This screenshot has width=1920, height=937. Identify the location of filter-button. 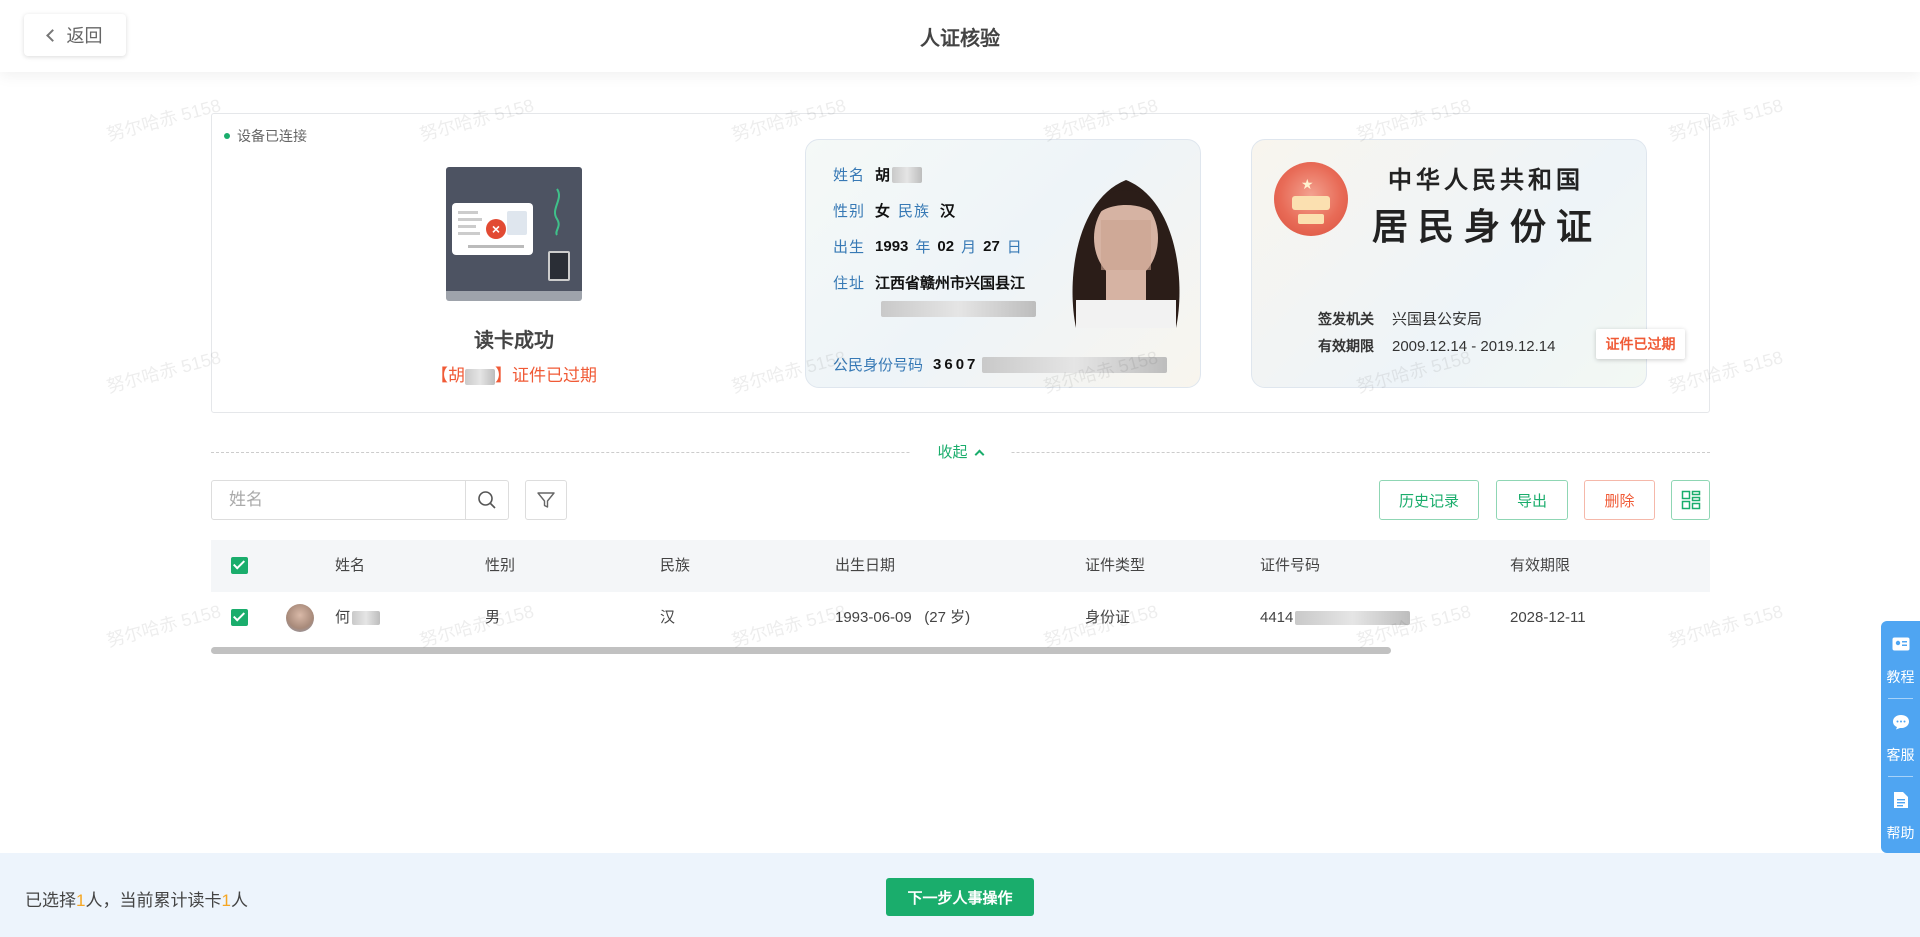
(546, 500).